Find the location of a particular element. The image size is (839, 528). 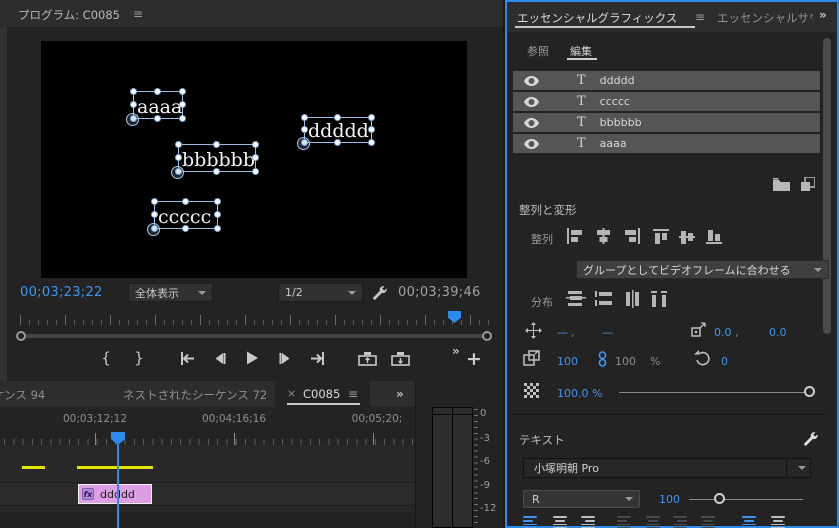

layer-row-bbbbbb: T bbbbbb is located at coordinates (666, 122).